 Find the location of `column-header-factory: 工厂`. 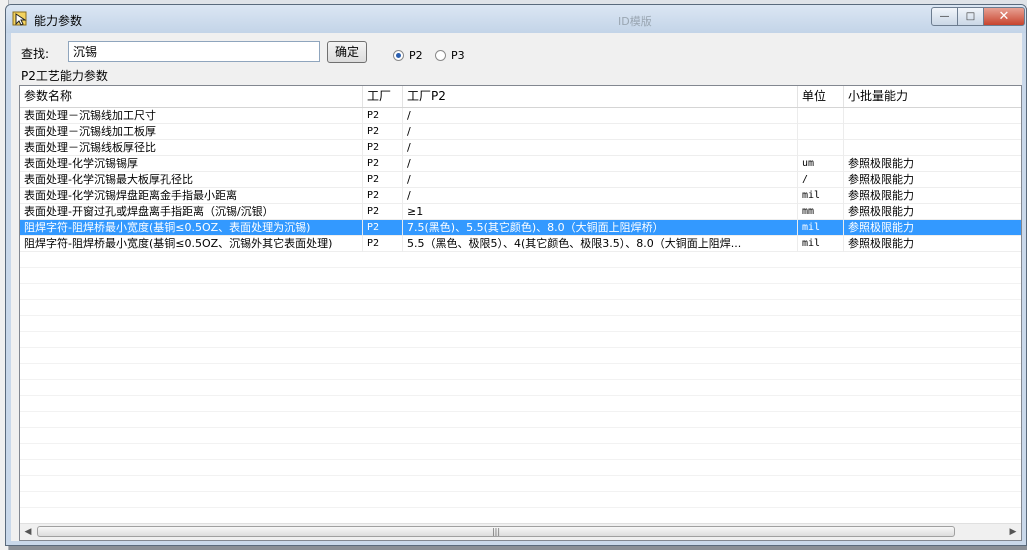

column-header-factory: 工厂 is located at coordinates (383, 96).